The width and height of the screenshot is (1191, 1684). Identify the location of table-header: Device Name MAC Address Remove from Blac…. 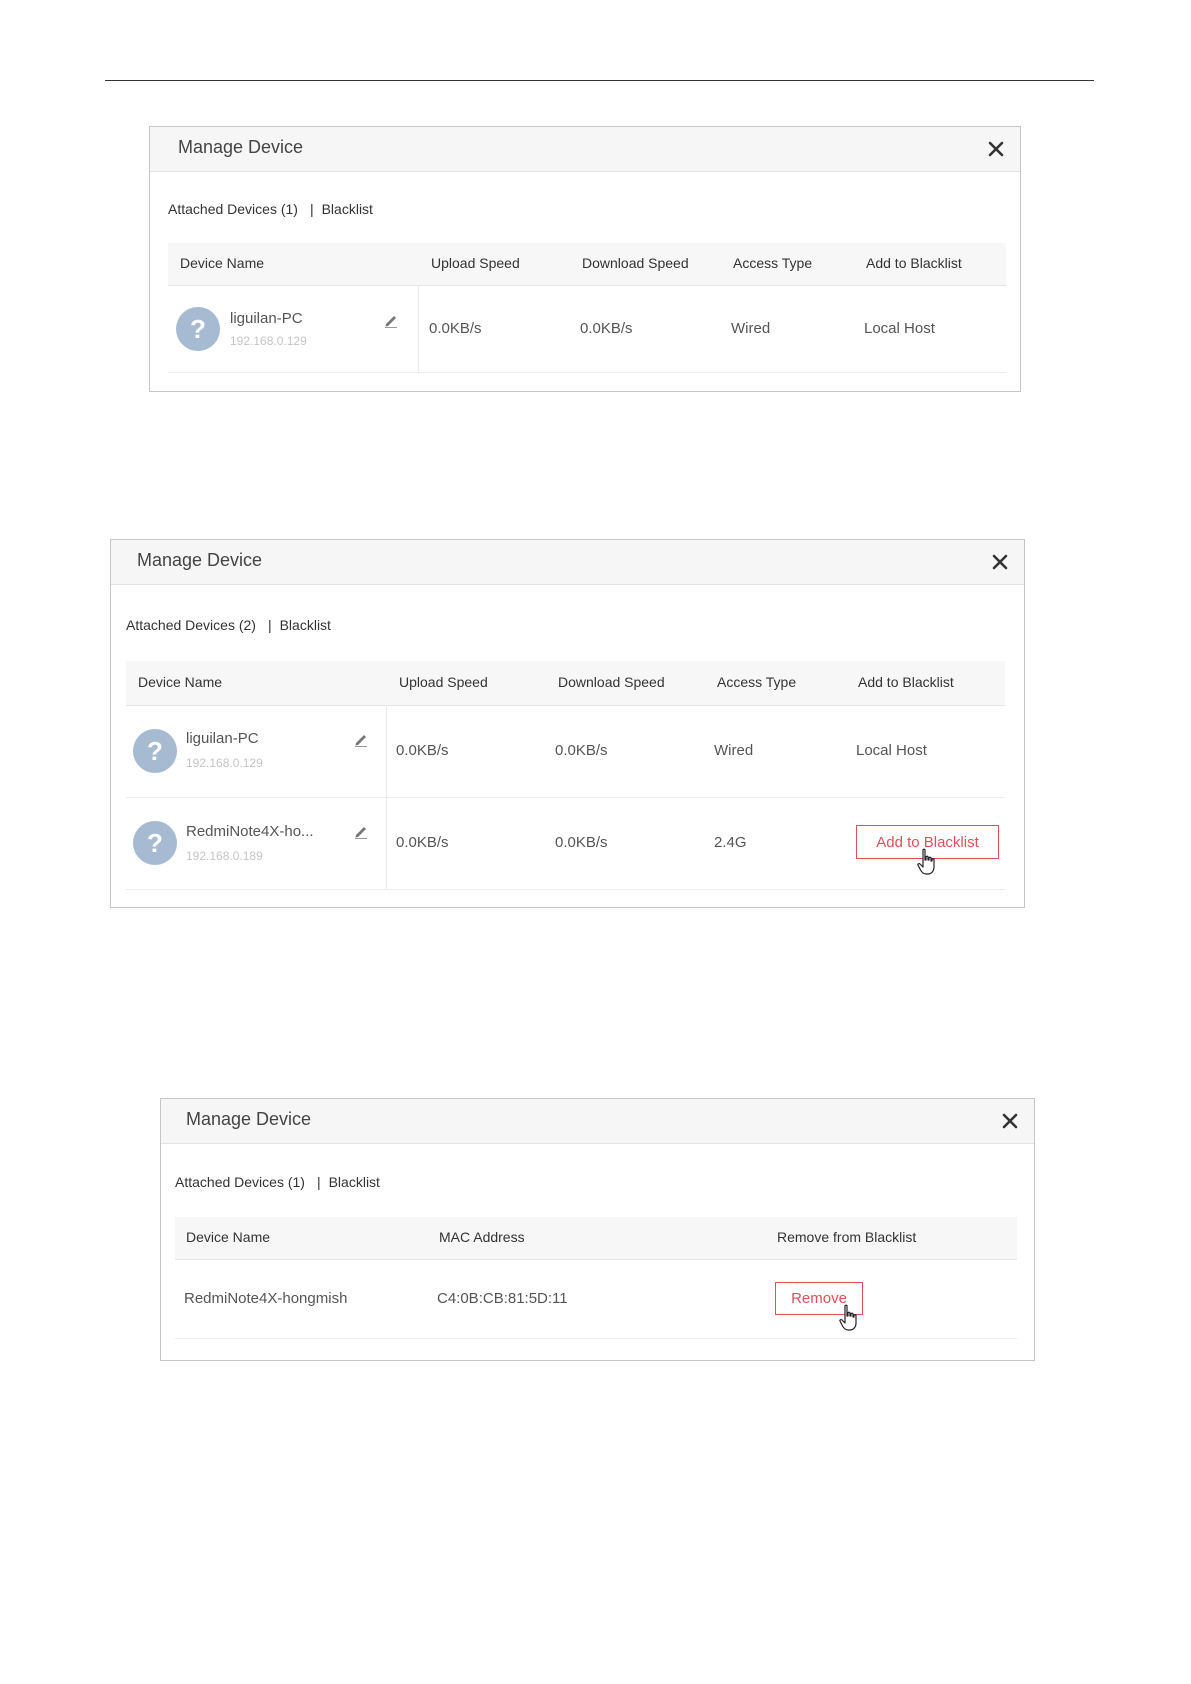
(596, 1238).